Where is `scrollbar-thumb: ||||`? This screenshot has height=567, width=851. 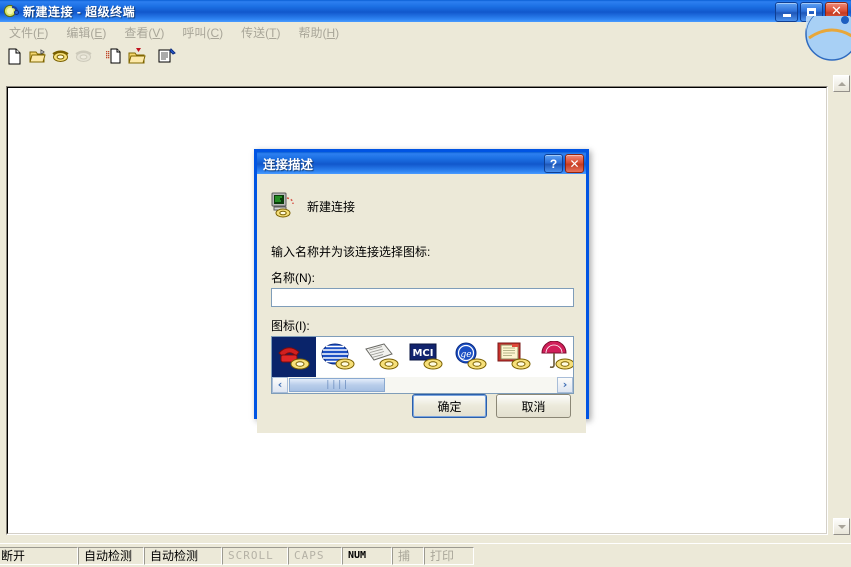
scrollbar-thumb: |||| is located at coordinates (337, 385).